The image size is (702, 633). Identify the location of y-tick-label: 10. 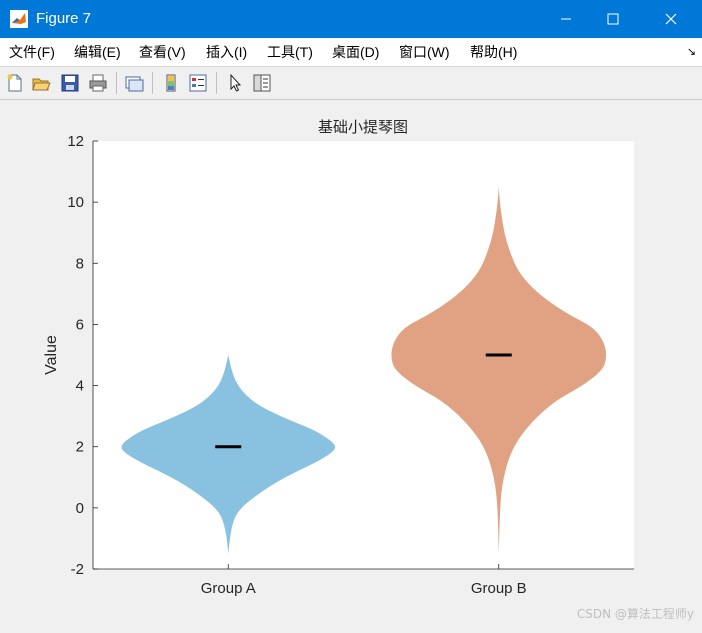
(75, 202).